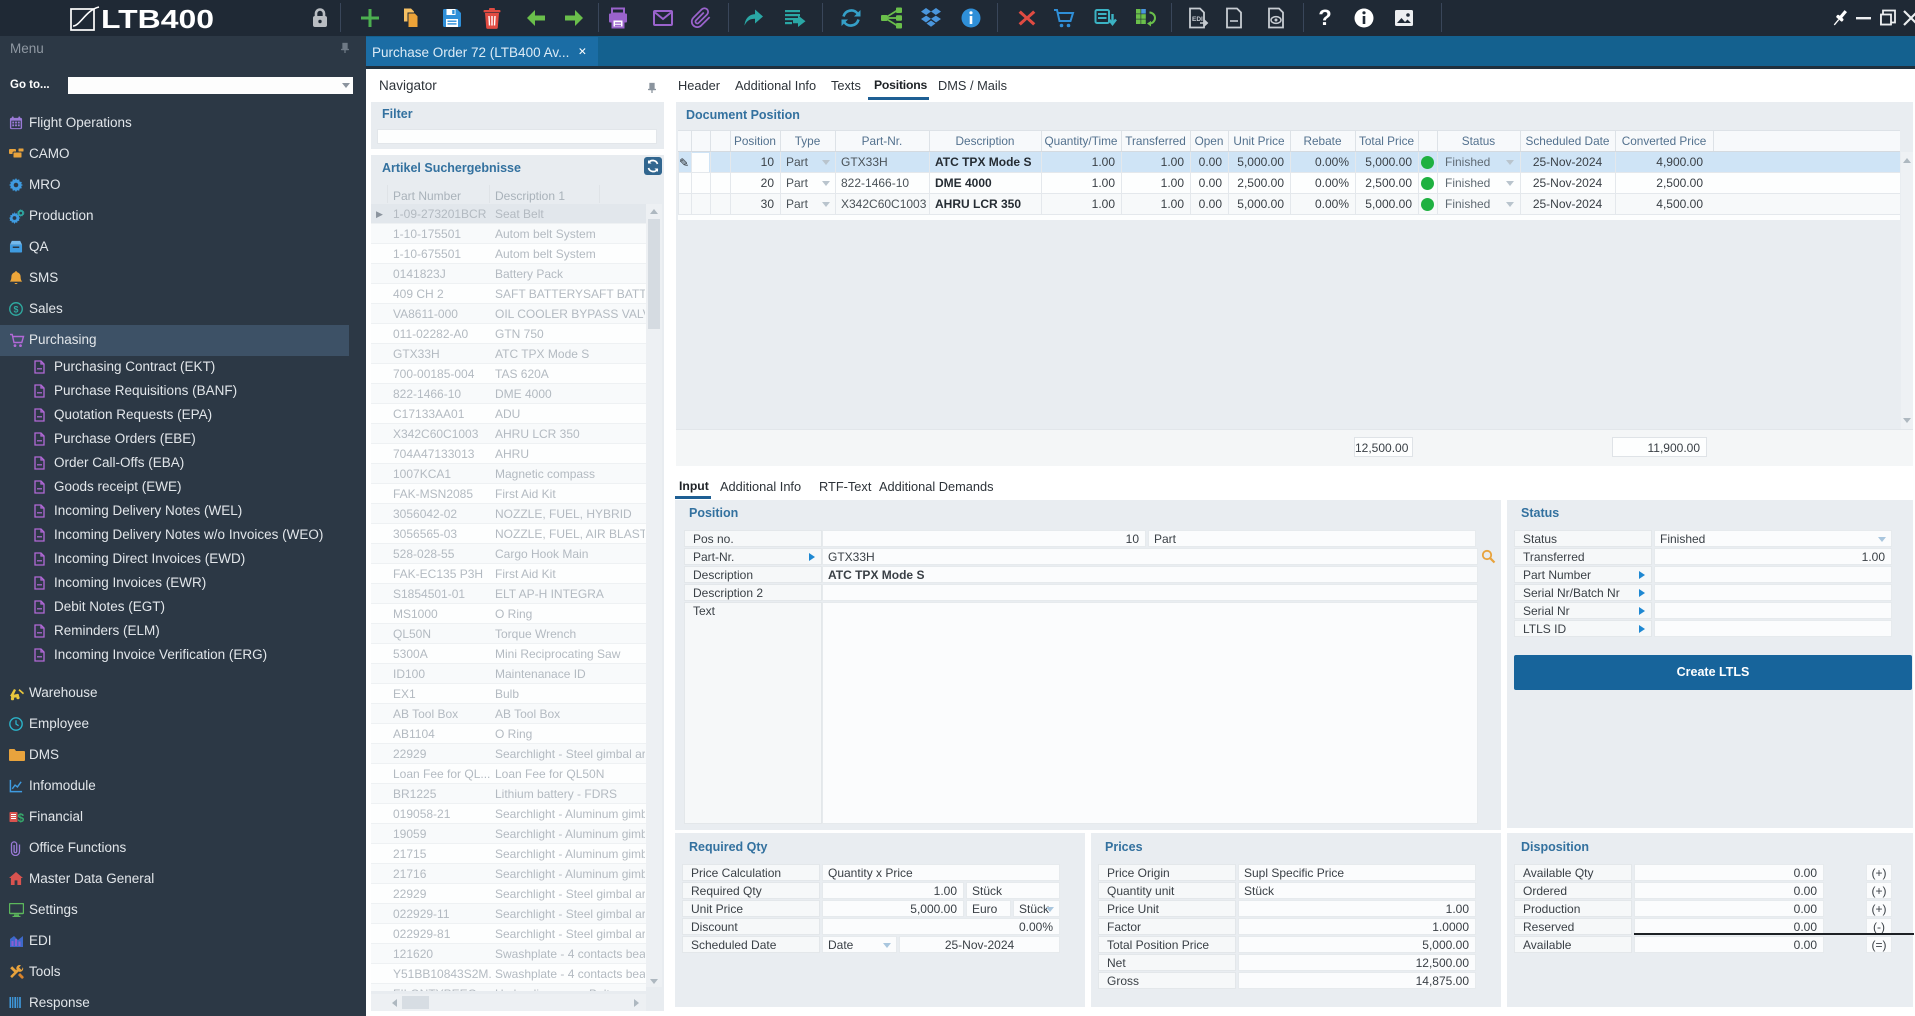 The height and width of the screenshot is (1016, 1915). I want to click on svg-text: EDI, so click(1197, 19).